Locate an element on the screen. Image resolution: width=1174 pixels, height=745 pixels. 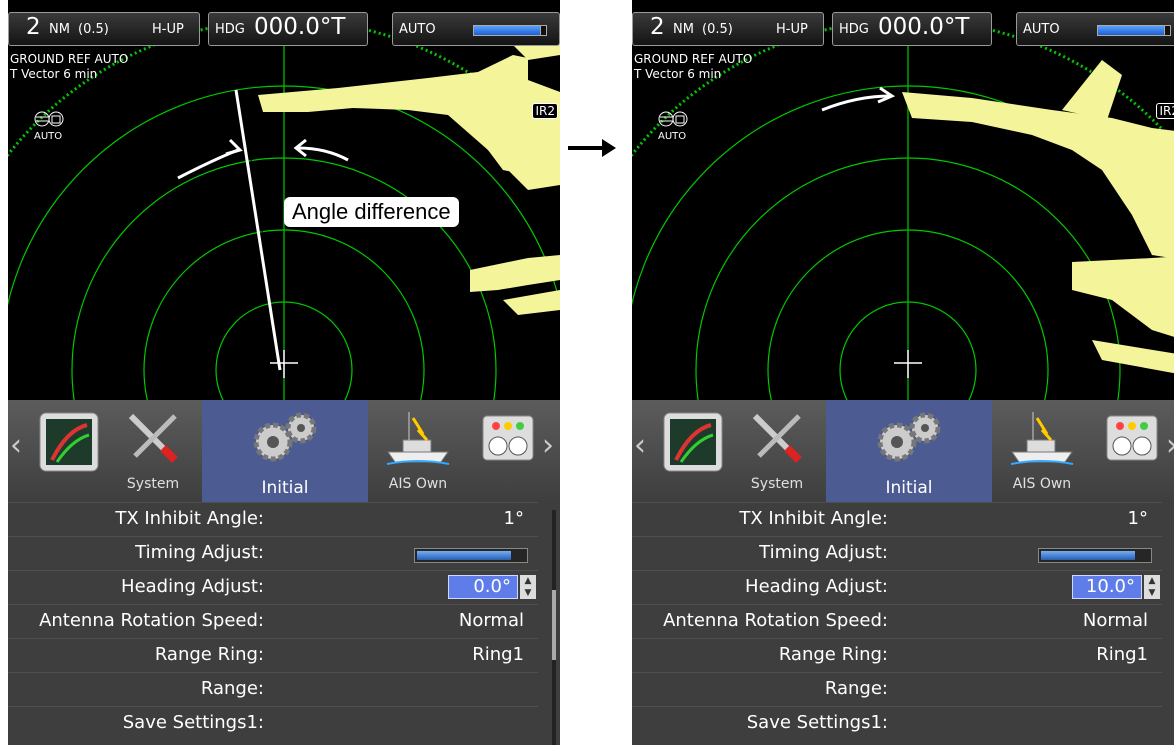
status-bar: 2 NM (0.5) H-UP HDG 000.0°T AUTO is located at coordinates (903, 29).